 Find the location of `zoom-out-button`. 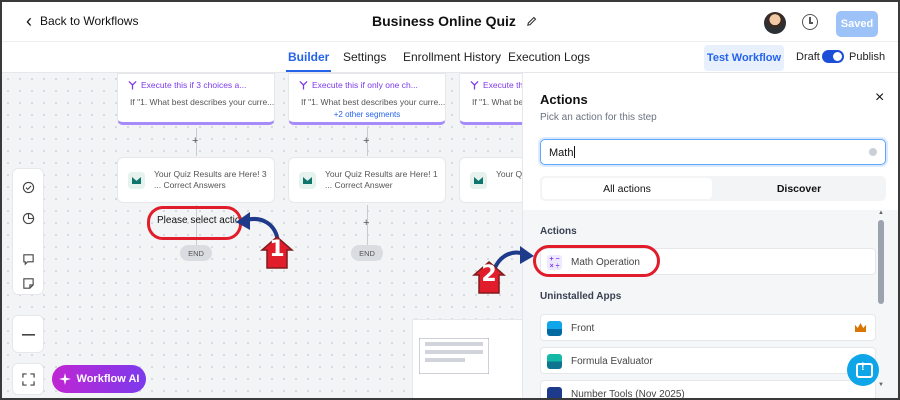

zoom-out-button is located at coordinates (28, 334).